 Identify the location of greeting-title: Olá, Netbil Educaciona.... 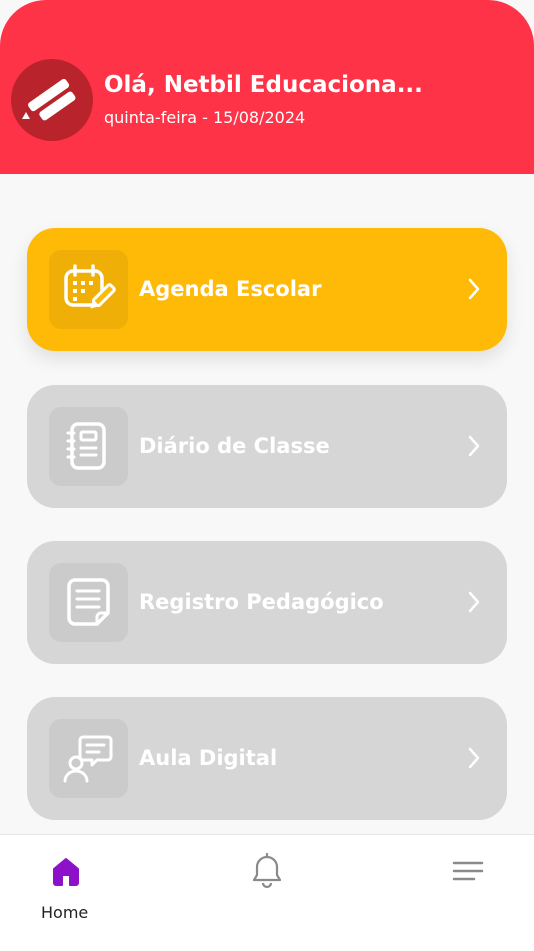
(263, 85).